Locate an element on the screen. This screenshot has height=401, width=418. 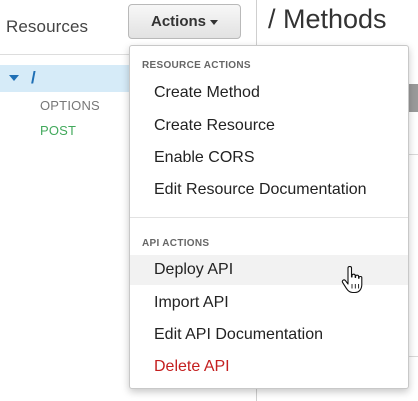
menu-item-edit-api-documentation: Edit API Documentation is located at coordinates (269, 335).